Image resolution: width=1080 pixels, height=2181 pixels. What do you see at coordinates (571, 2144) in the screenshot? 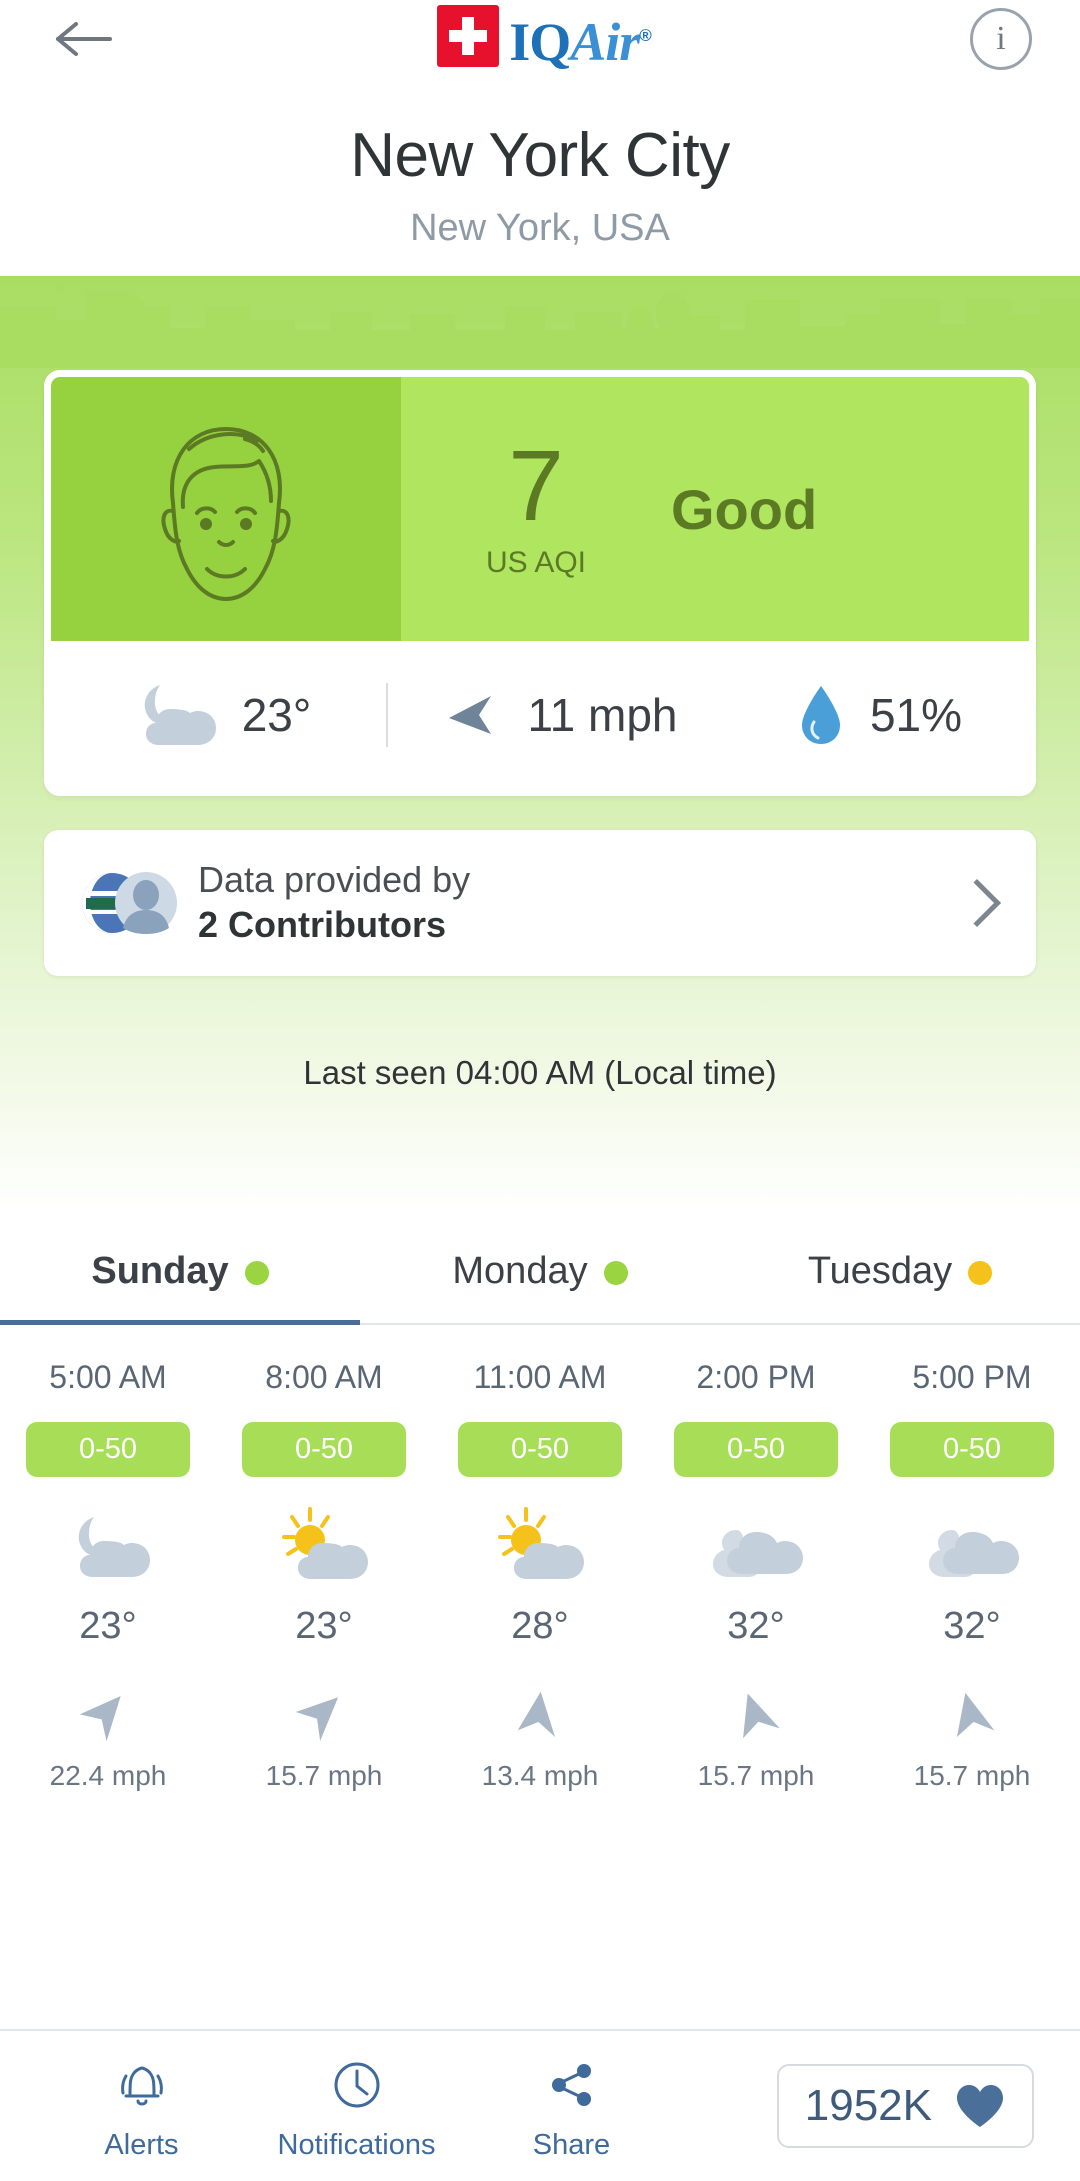
I see `share-label: Share` at bounding box center [571, 2144].